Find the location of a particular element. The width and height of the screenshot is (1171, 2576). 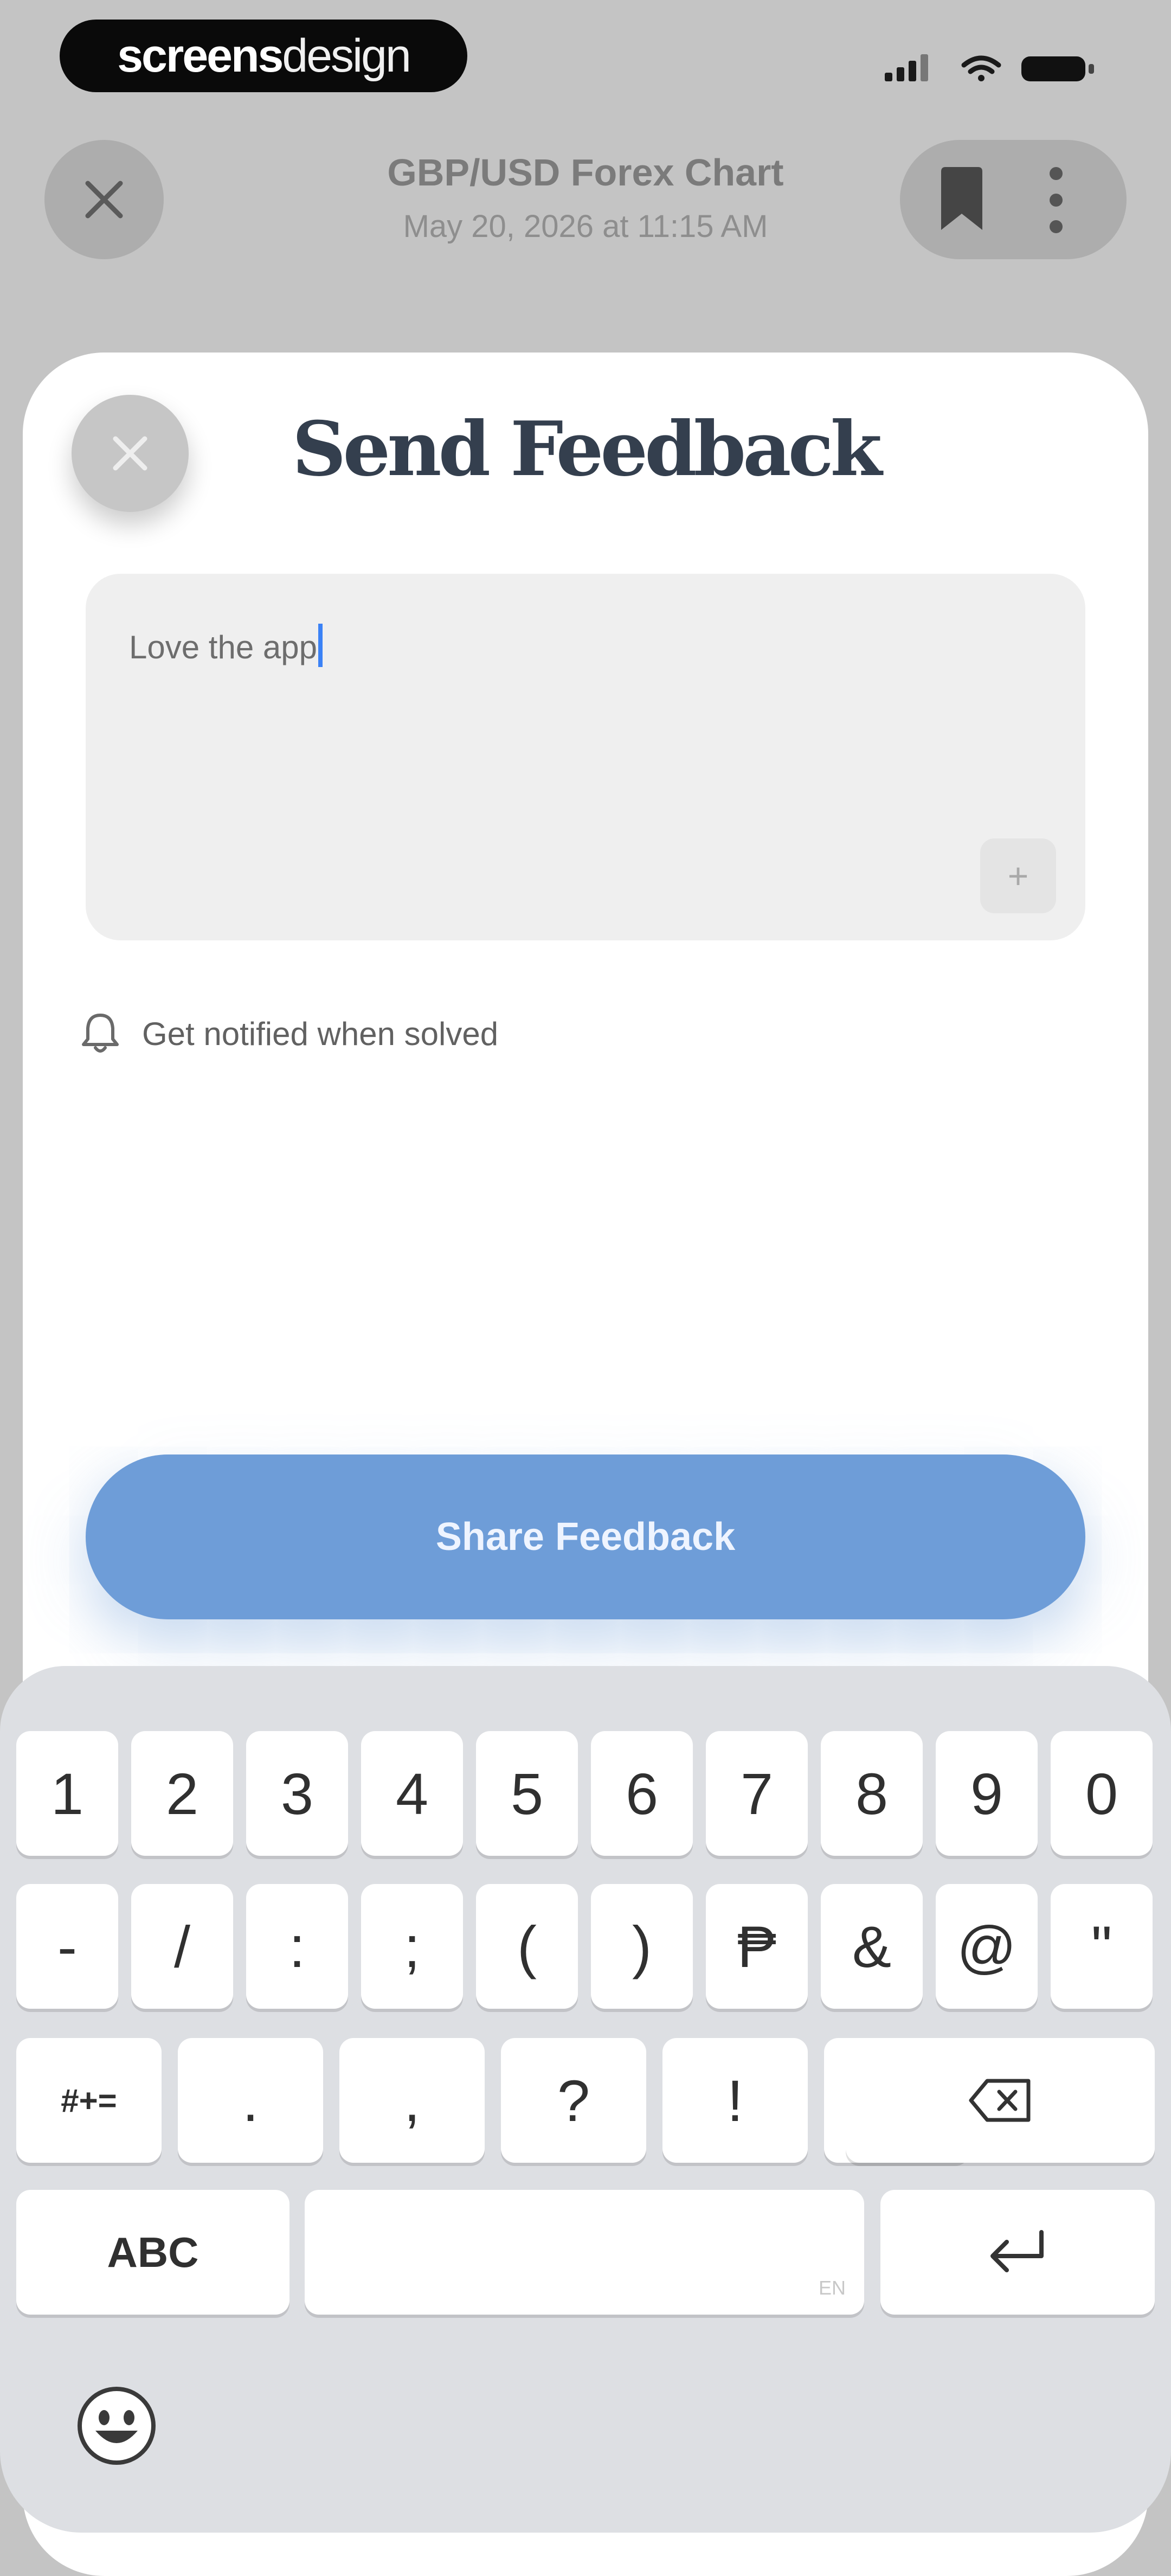

key-row1-2: 3 is located at coordinates (297, 1793).